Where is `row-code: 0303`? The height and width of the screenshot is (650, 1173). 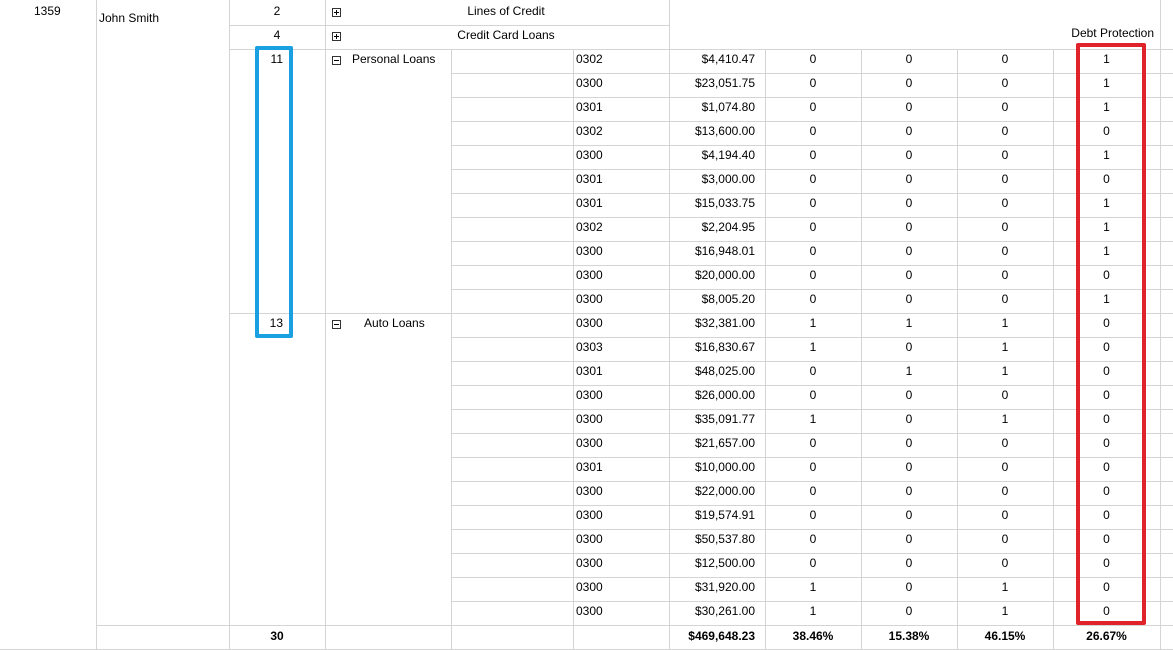
row-code: 0303 is located at coordinates (589, 347).